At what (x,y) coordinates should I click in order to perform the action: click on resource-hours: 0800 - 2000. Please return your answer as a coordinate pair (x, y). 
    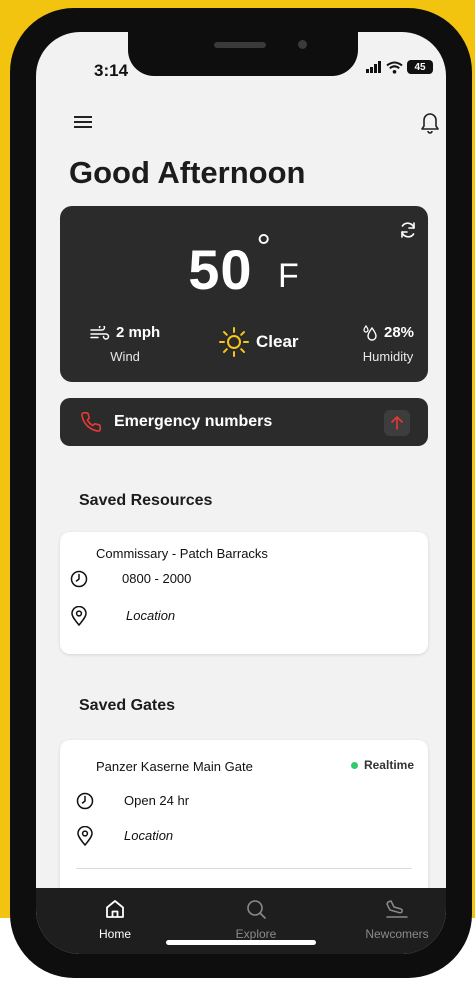
    Looking at the image, I should click on (157, 578).